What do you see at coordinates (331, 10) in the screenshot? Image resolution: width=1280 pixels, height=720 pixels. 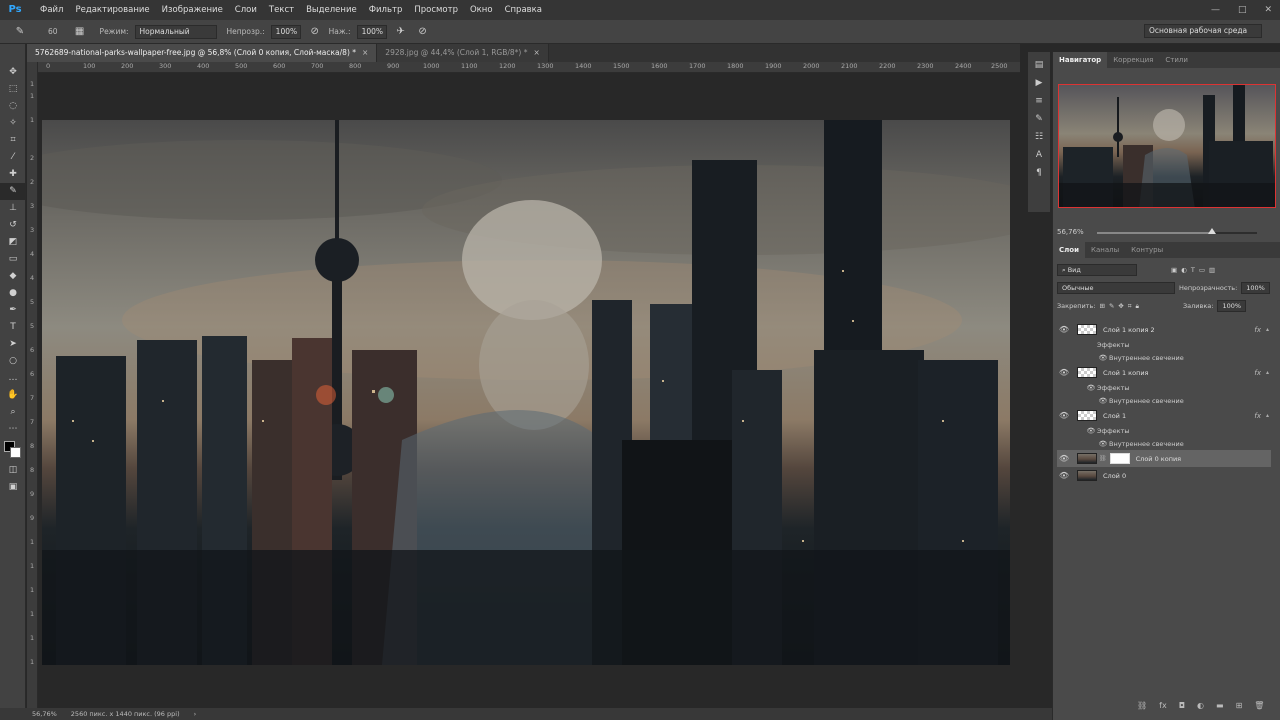 I see `menu-select: Выделение` at bounding box center [331, 10].